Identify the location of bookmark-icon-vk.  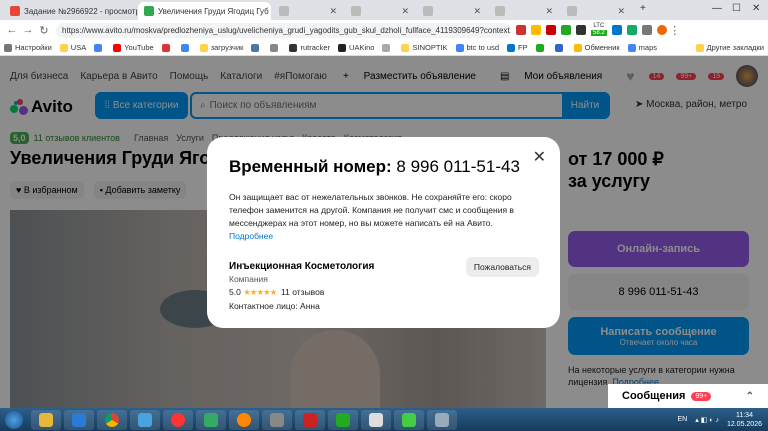
(256, 47).